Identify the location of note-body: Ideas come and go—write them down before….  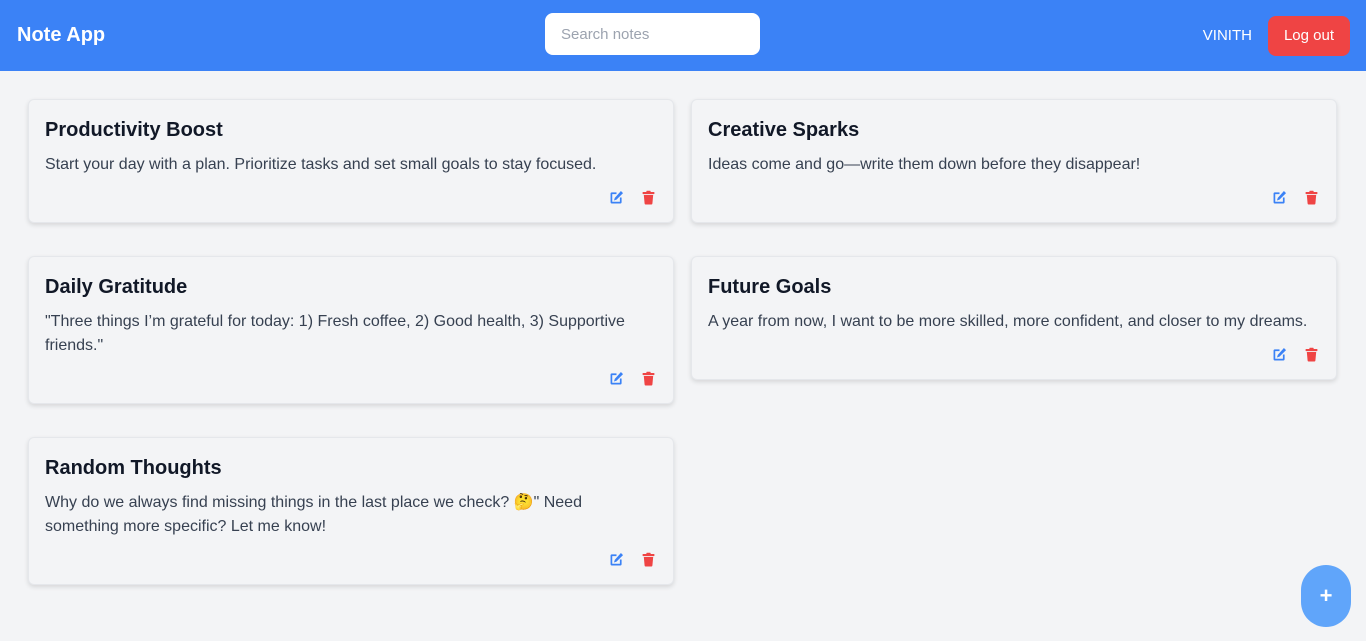
(924, 164).